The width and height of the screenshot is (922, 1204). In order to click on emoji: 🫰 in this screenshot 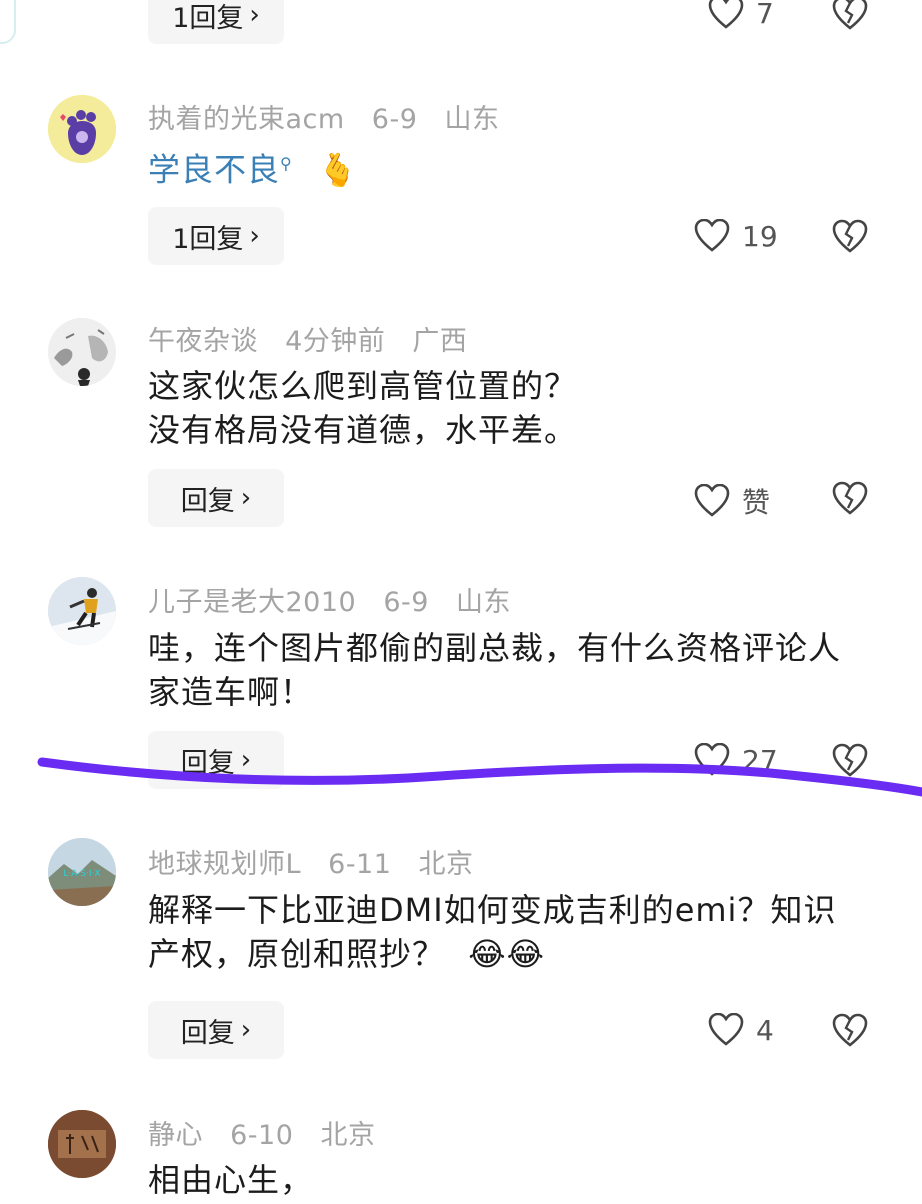, I will do `click(338, 169)`.